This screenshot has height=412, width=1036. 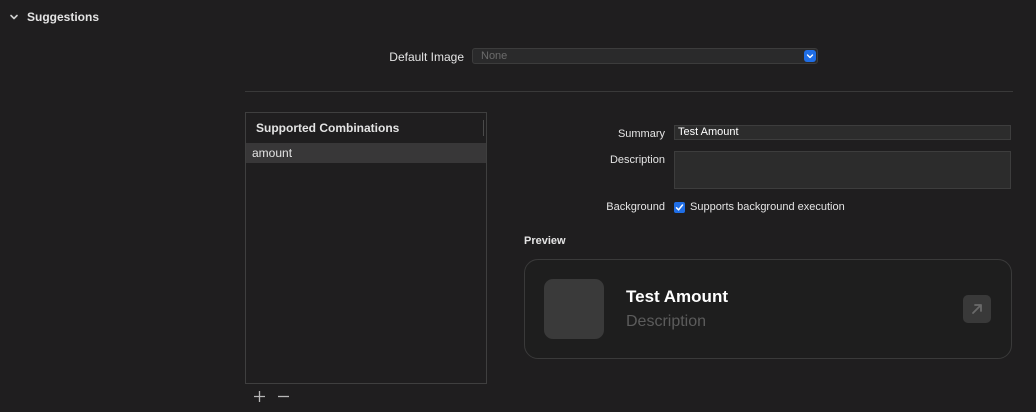 I want to click on background-label: Background, so click(x=635, y=207).